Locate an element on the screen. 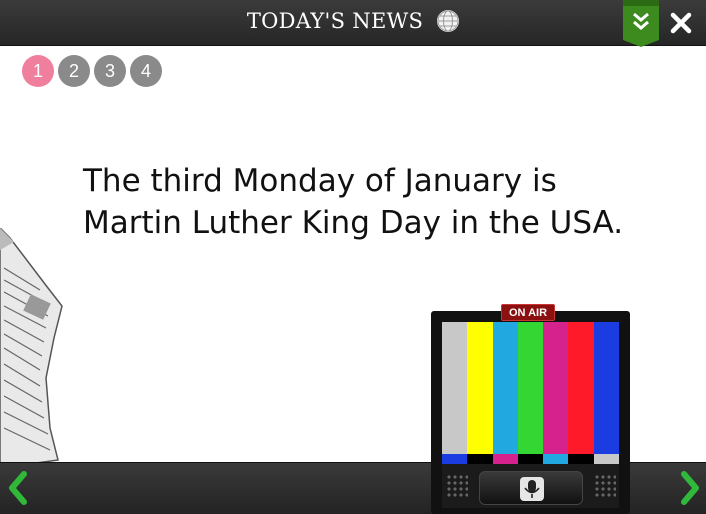 Image resolution: width=706 pixels, height=514 pixels. page-button-3: 3 is located at coordinates (110, 71).